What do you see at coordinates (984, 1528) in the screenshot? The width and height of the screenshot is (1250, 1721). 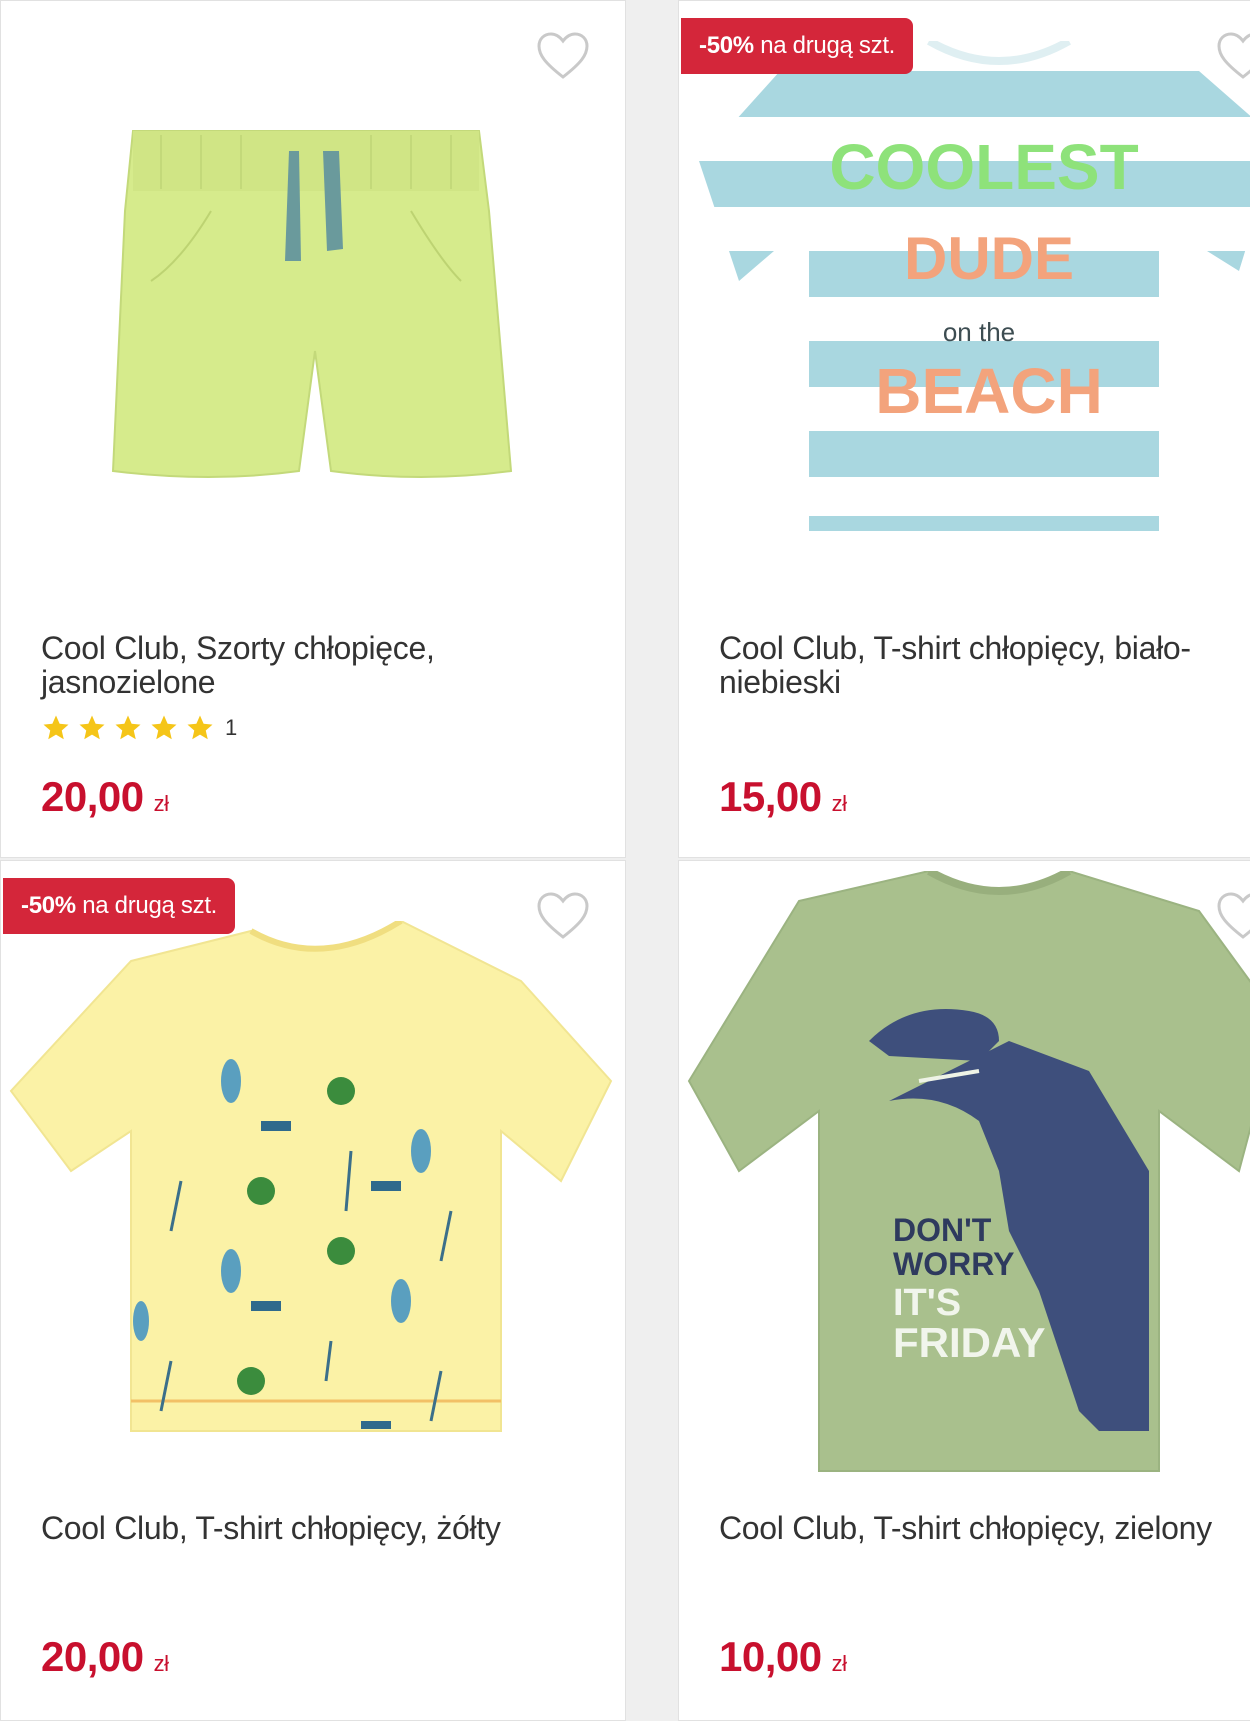 I see `product-title: Cool Club, T-shirt chłopięcy, zielony` at bounding box center [984, 1528].